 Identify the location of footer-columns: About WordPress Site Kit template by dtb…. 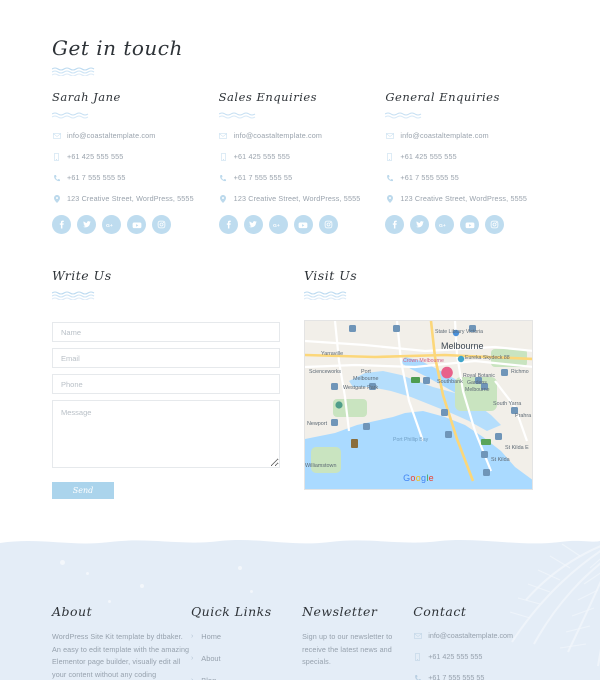
(312, 642).